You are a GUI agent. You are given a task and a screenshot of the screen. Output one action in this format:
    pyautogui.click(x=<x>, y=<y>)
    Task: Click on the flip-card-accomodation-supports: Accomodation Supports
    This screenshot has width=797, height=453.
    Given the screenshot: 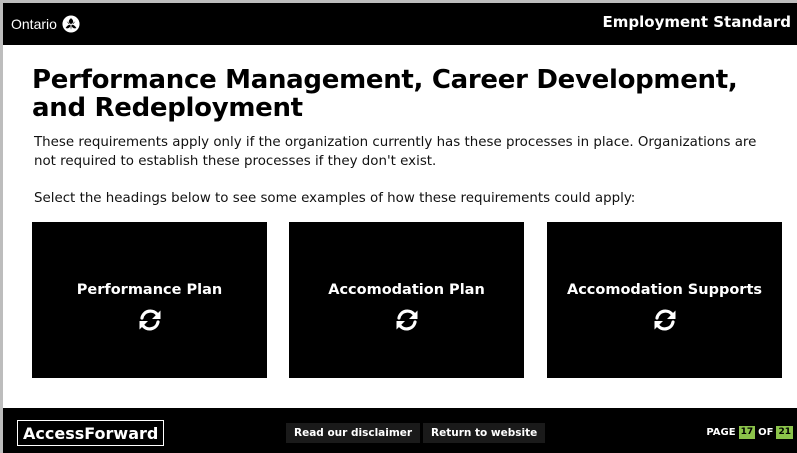 What is the action you would take?
    pyautogui.click(x=664, y=300)
    